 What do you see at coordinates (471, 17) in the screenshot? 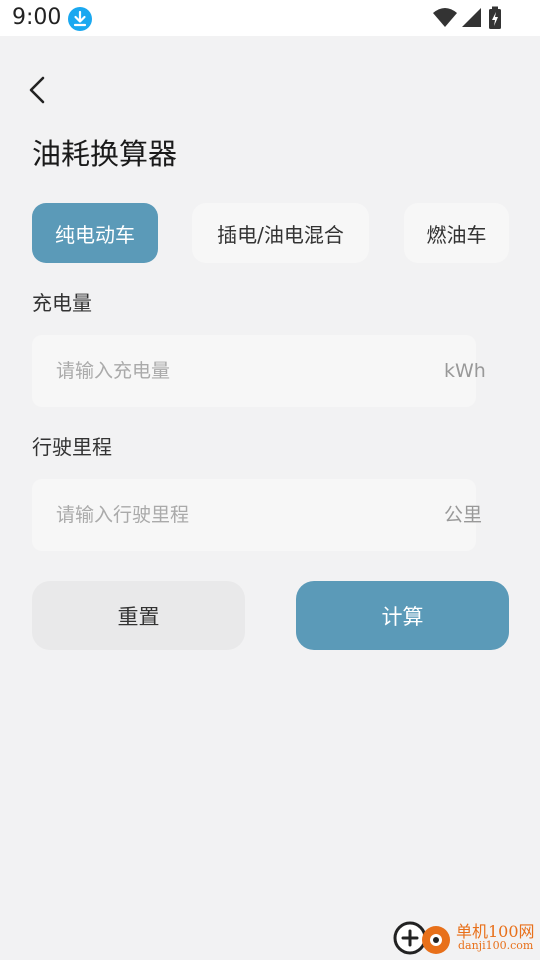
I see `signal-icon` at bounding box center [471, 17].